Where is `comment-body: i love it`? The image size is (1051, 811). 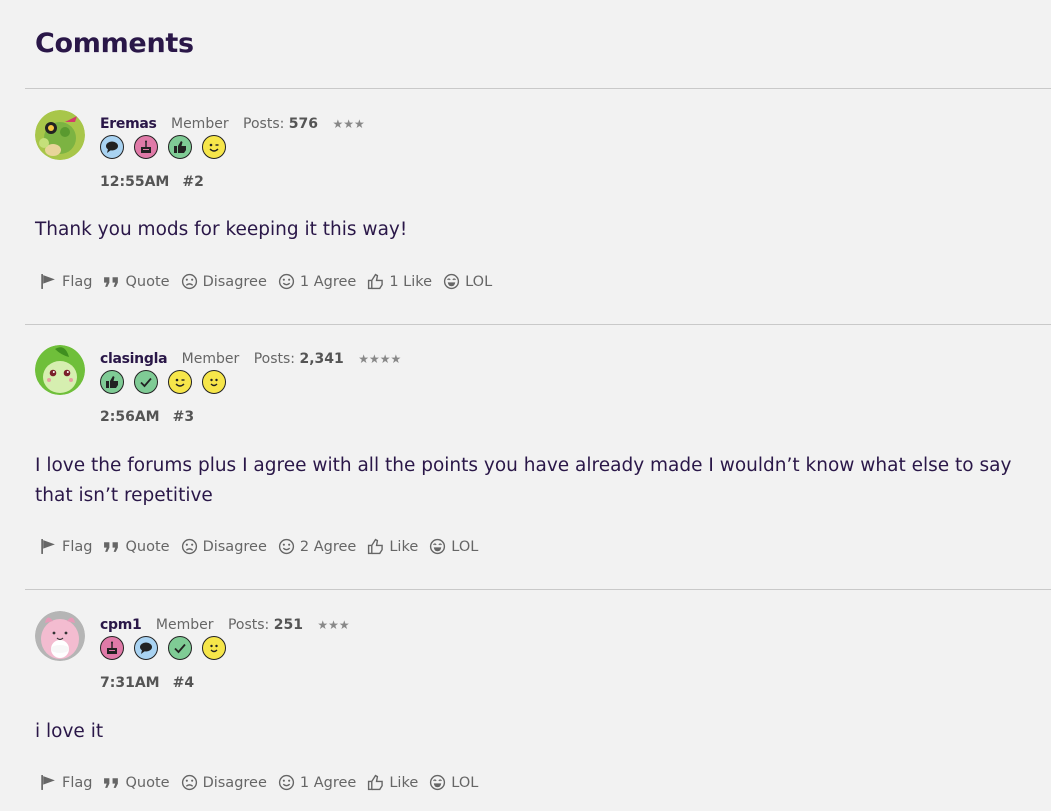
comment-body: i love it is located at coordinates (69, 731).